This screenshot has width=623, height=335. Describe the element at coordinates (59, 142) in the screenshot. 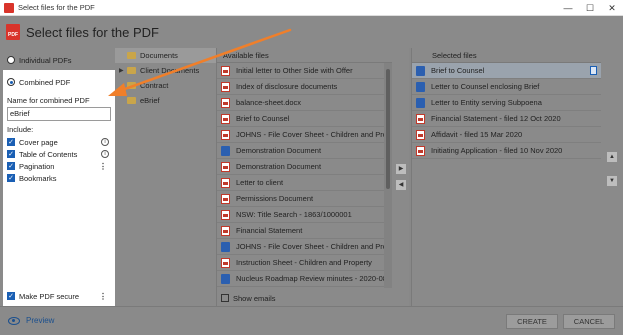

I see `include-cover-page: ✓ Cover page i` at that location.